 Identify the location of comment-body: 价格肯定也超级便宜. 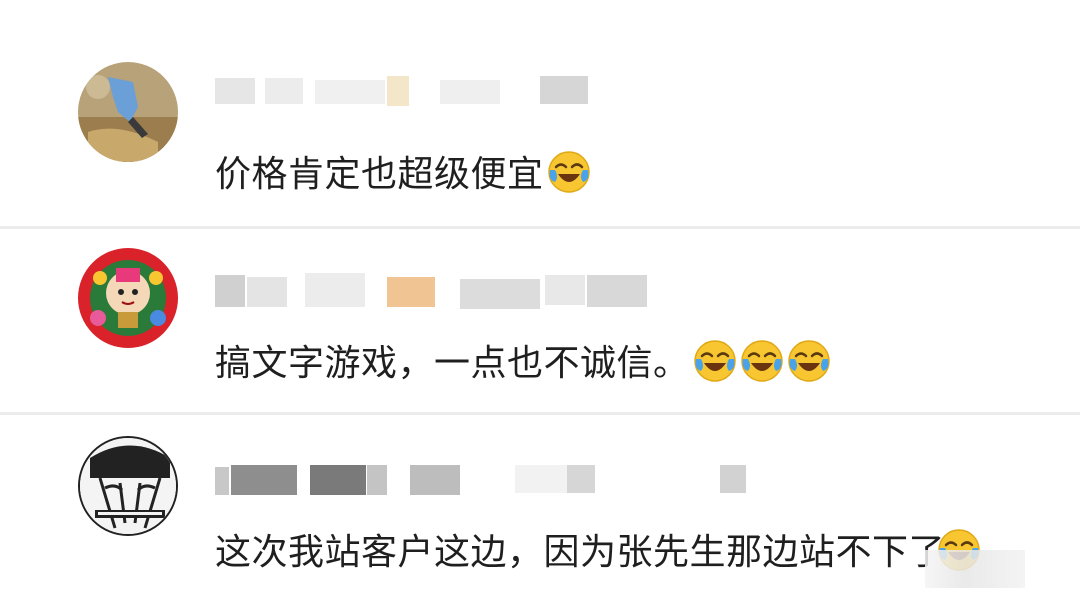
(379, 174).